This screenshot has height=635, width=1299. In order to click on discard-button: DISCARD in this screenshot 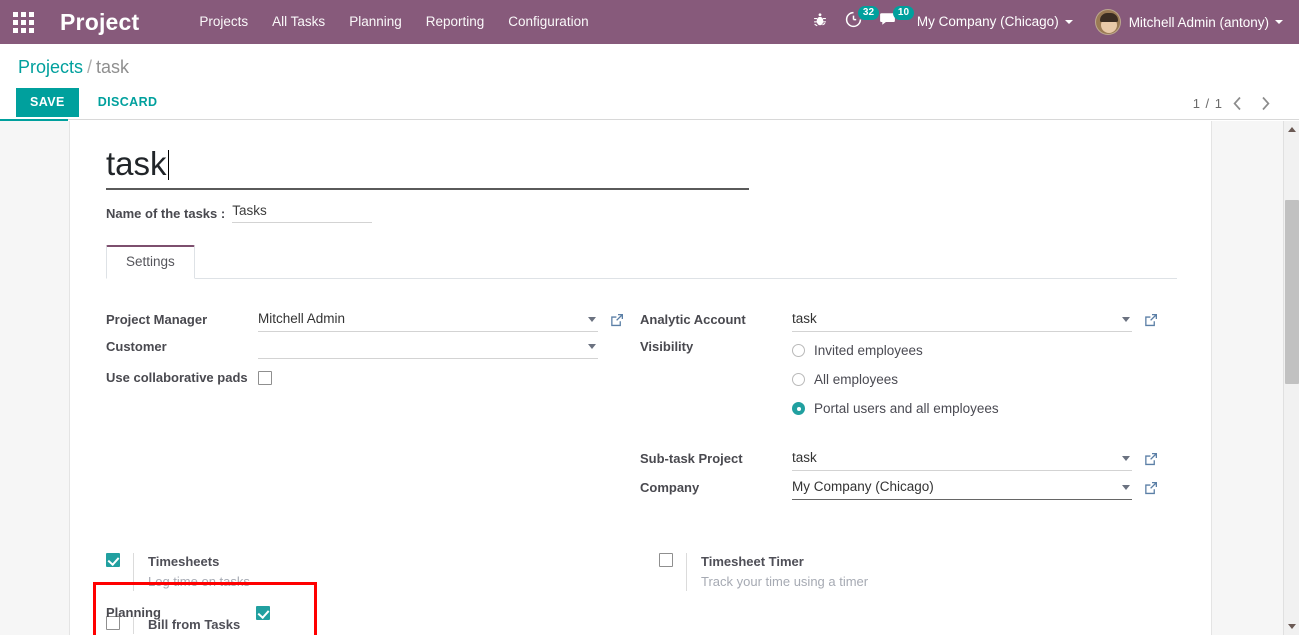, I will do `click(128, 102)`.